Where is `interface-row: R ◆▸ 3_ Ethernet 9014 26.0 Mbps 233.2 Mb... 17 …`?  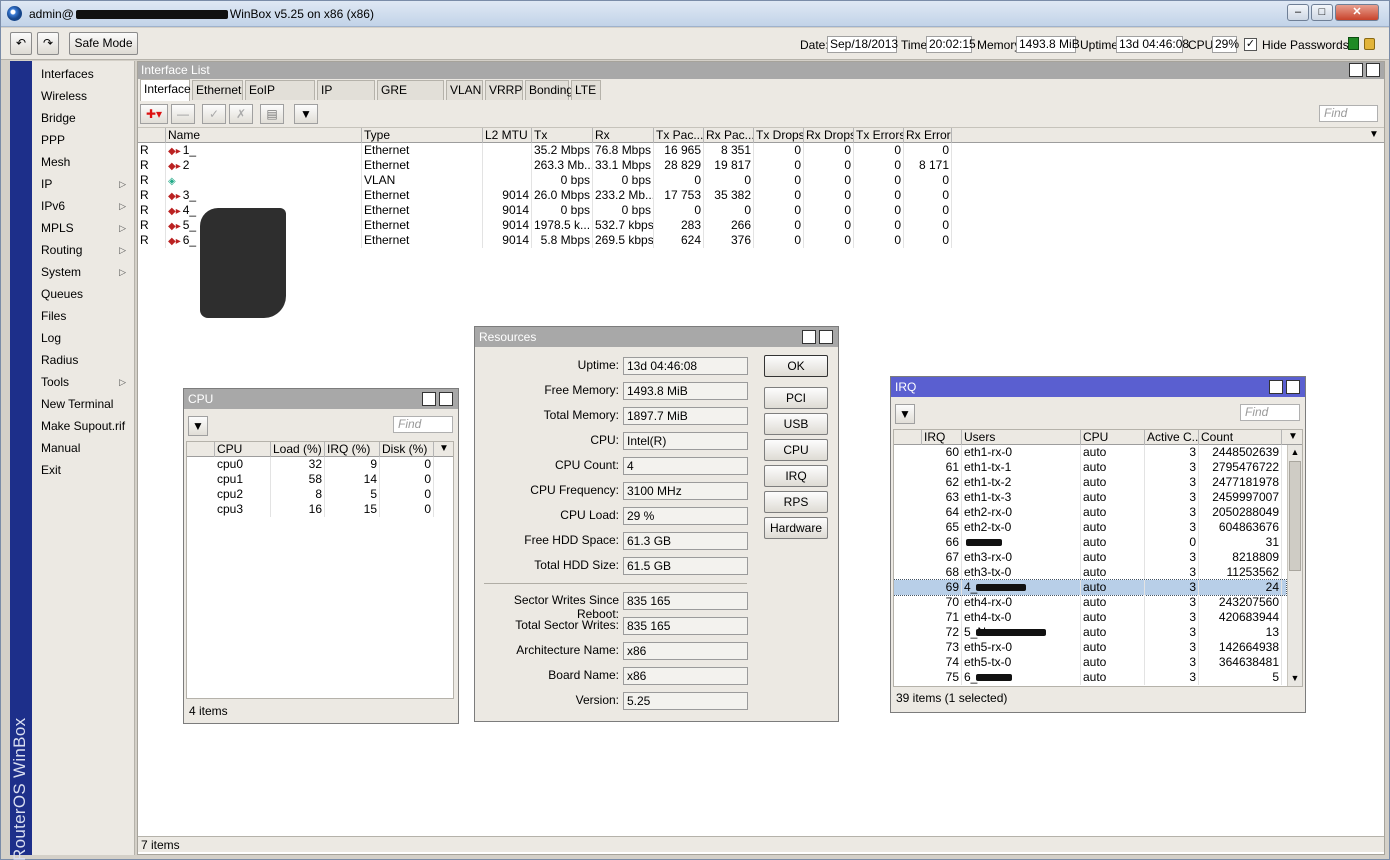 interface-row: R ◆▸ 3_ Ethernet 9014 26.0 Mbps 233.2 Mb... 17 … is located at coordinates (761, 195).